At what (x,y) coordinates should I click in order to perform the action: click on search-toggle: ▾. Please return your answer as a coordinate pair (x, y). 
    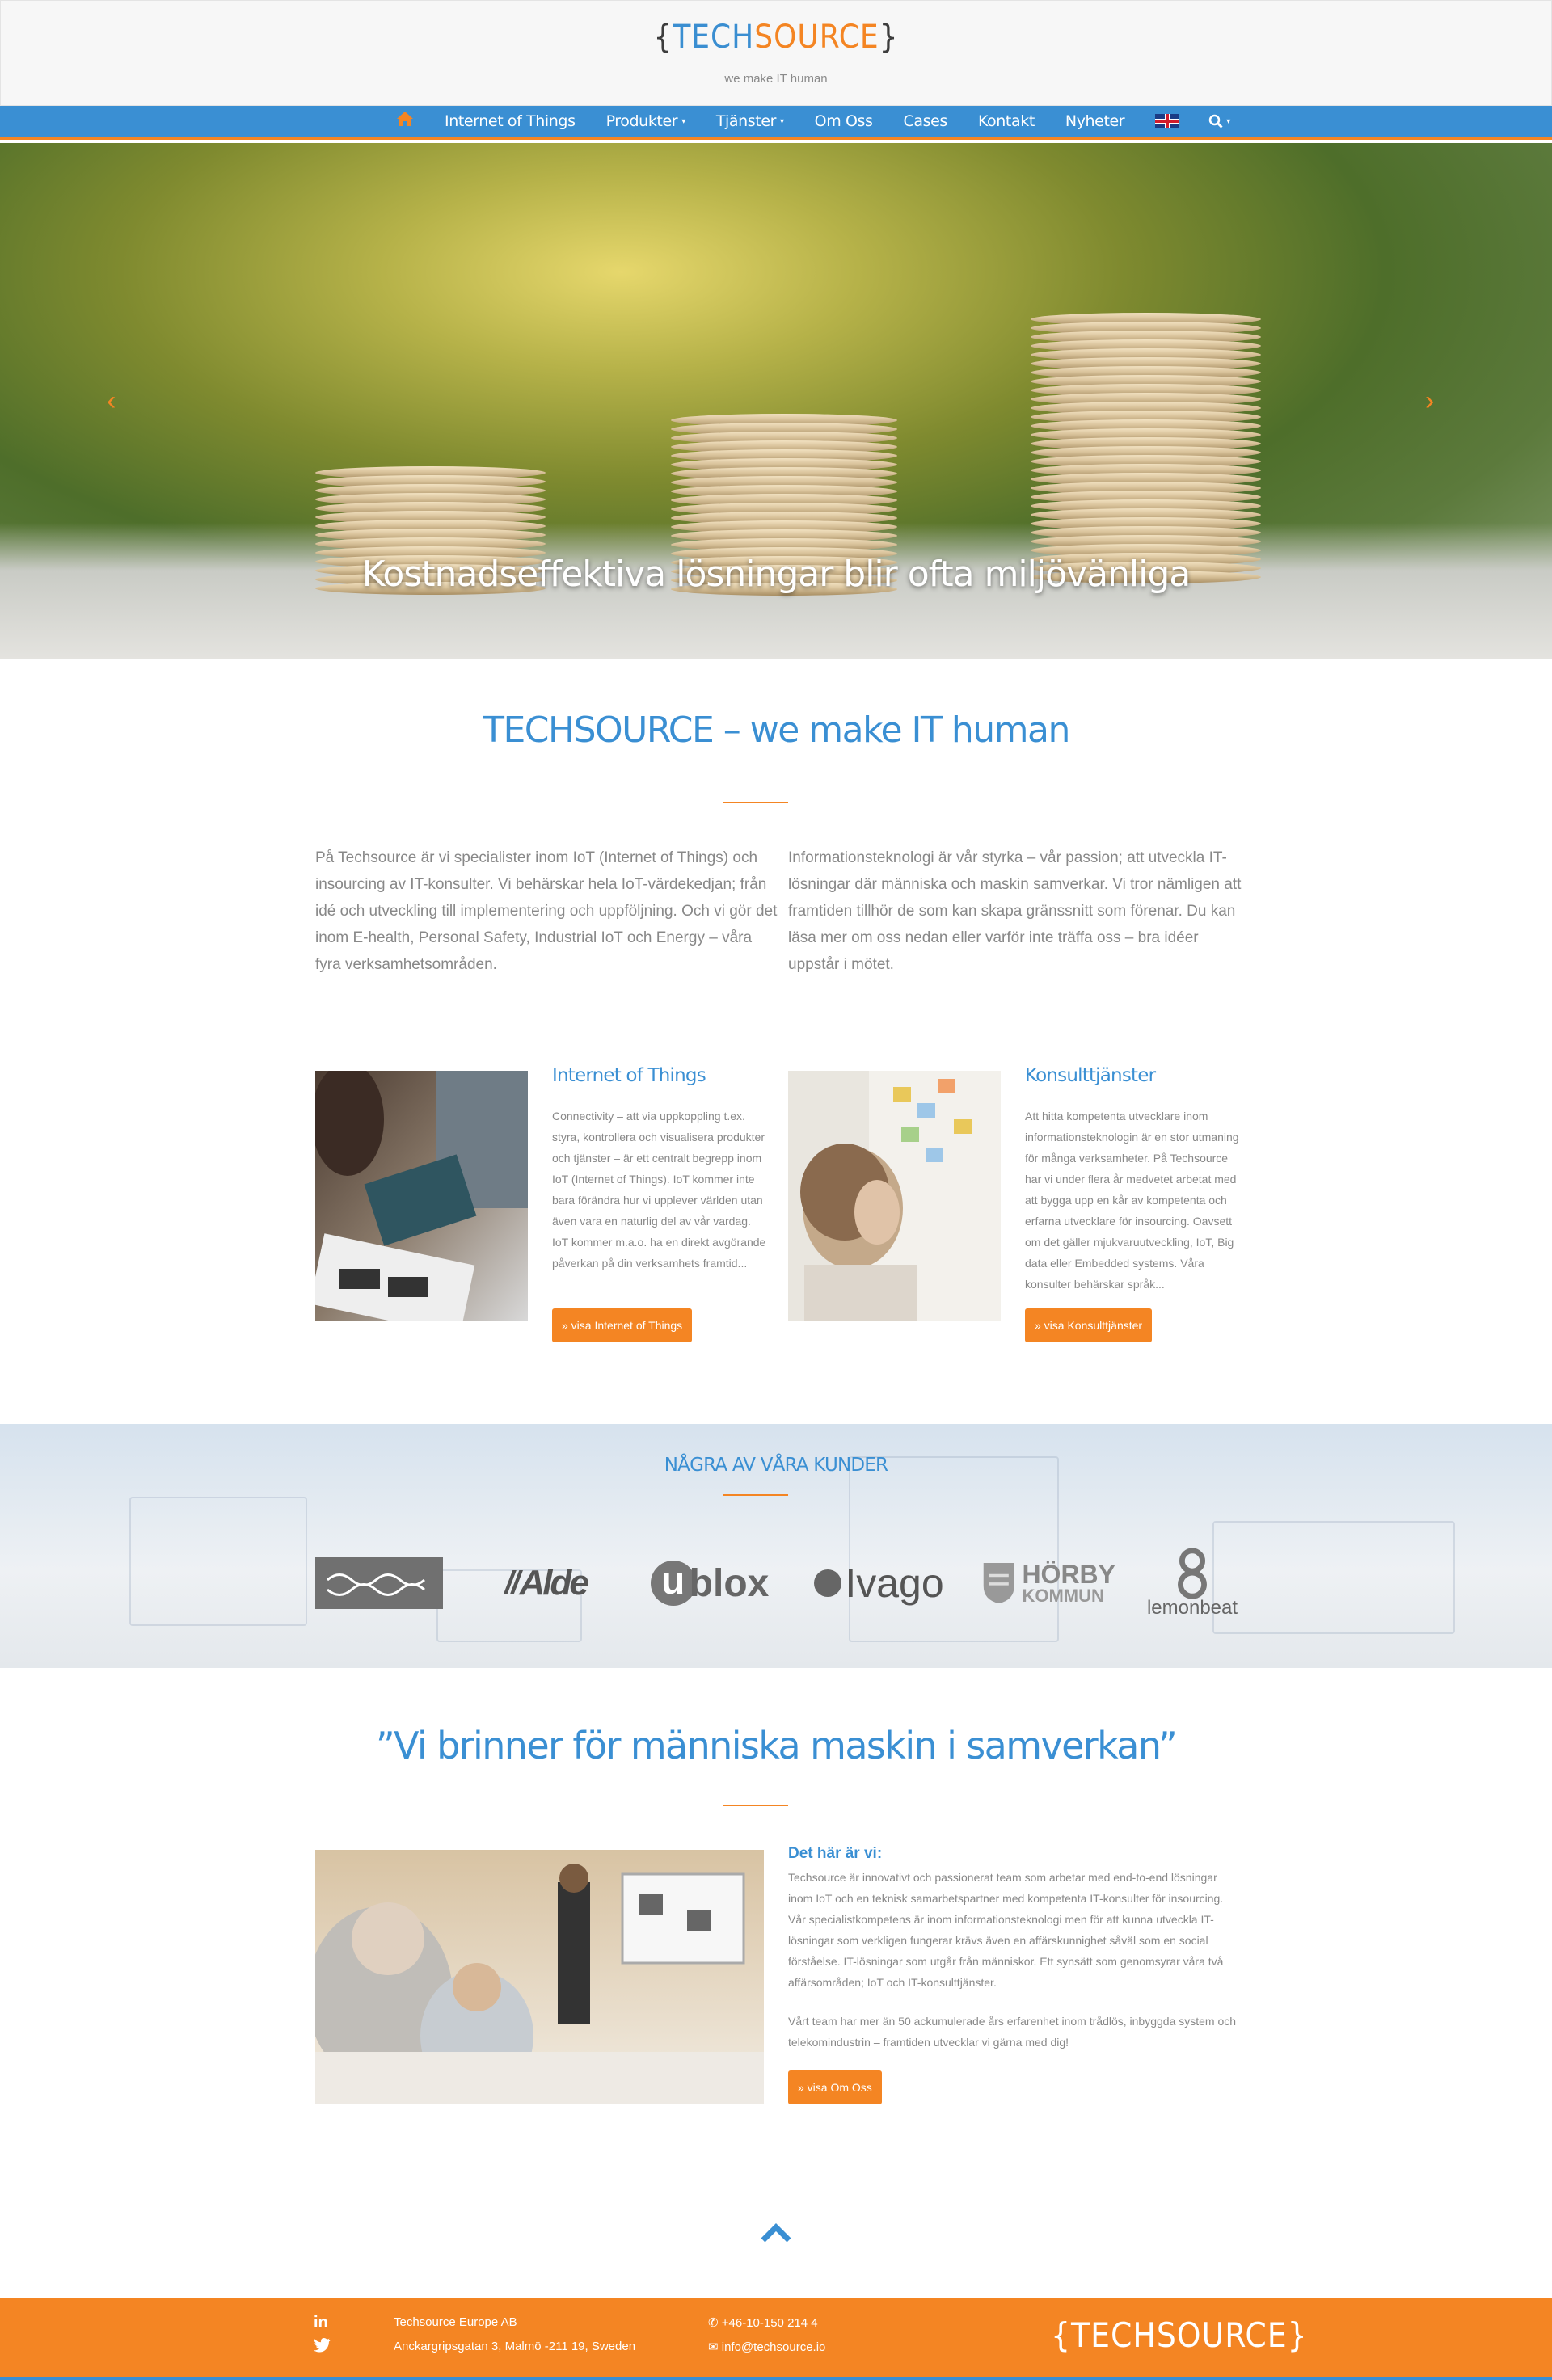
    Looking at the image, I should click on (1219, 121).